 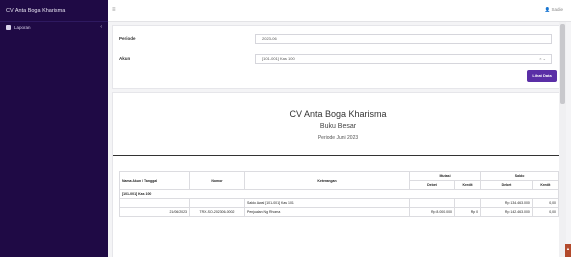 What do you see at coordinates (54, 27) in the screenshot?
I see `sidebar-item-laporan: Laporan ‹` at bounding box center [54, 27].